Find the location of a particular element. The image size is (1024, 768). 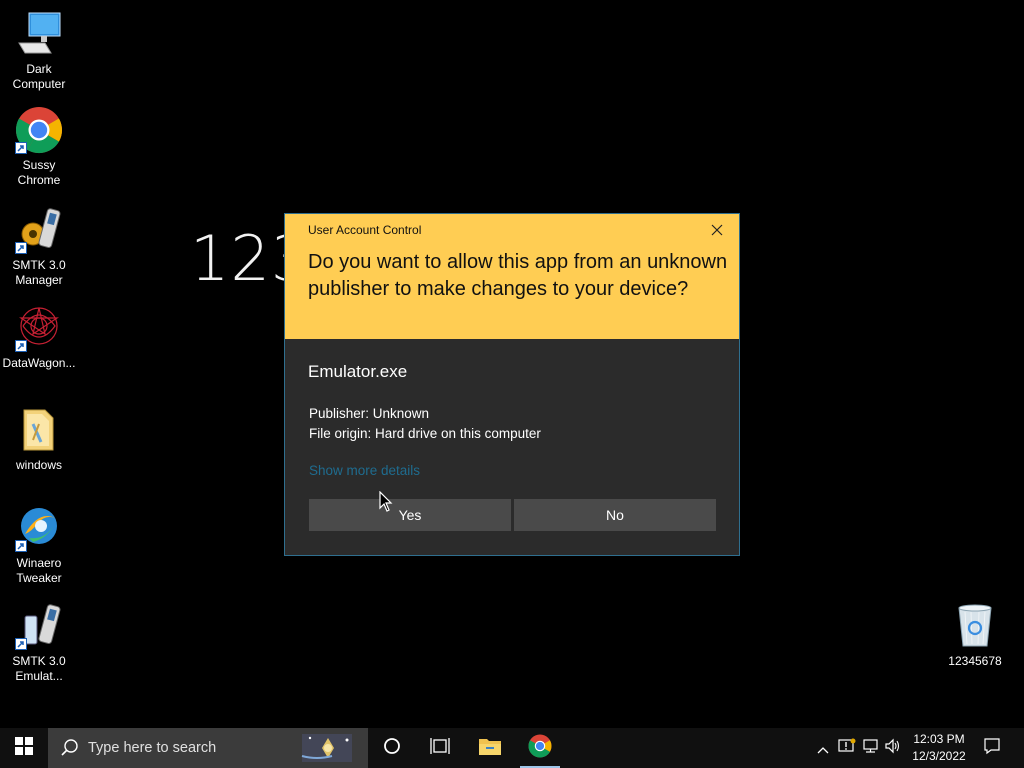

search-highlight-icon is located at coordinates (327, 748).